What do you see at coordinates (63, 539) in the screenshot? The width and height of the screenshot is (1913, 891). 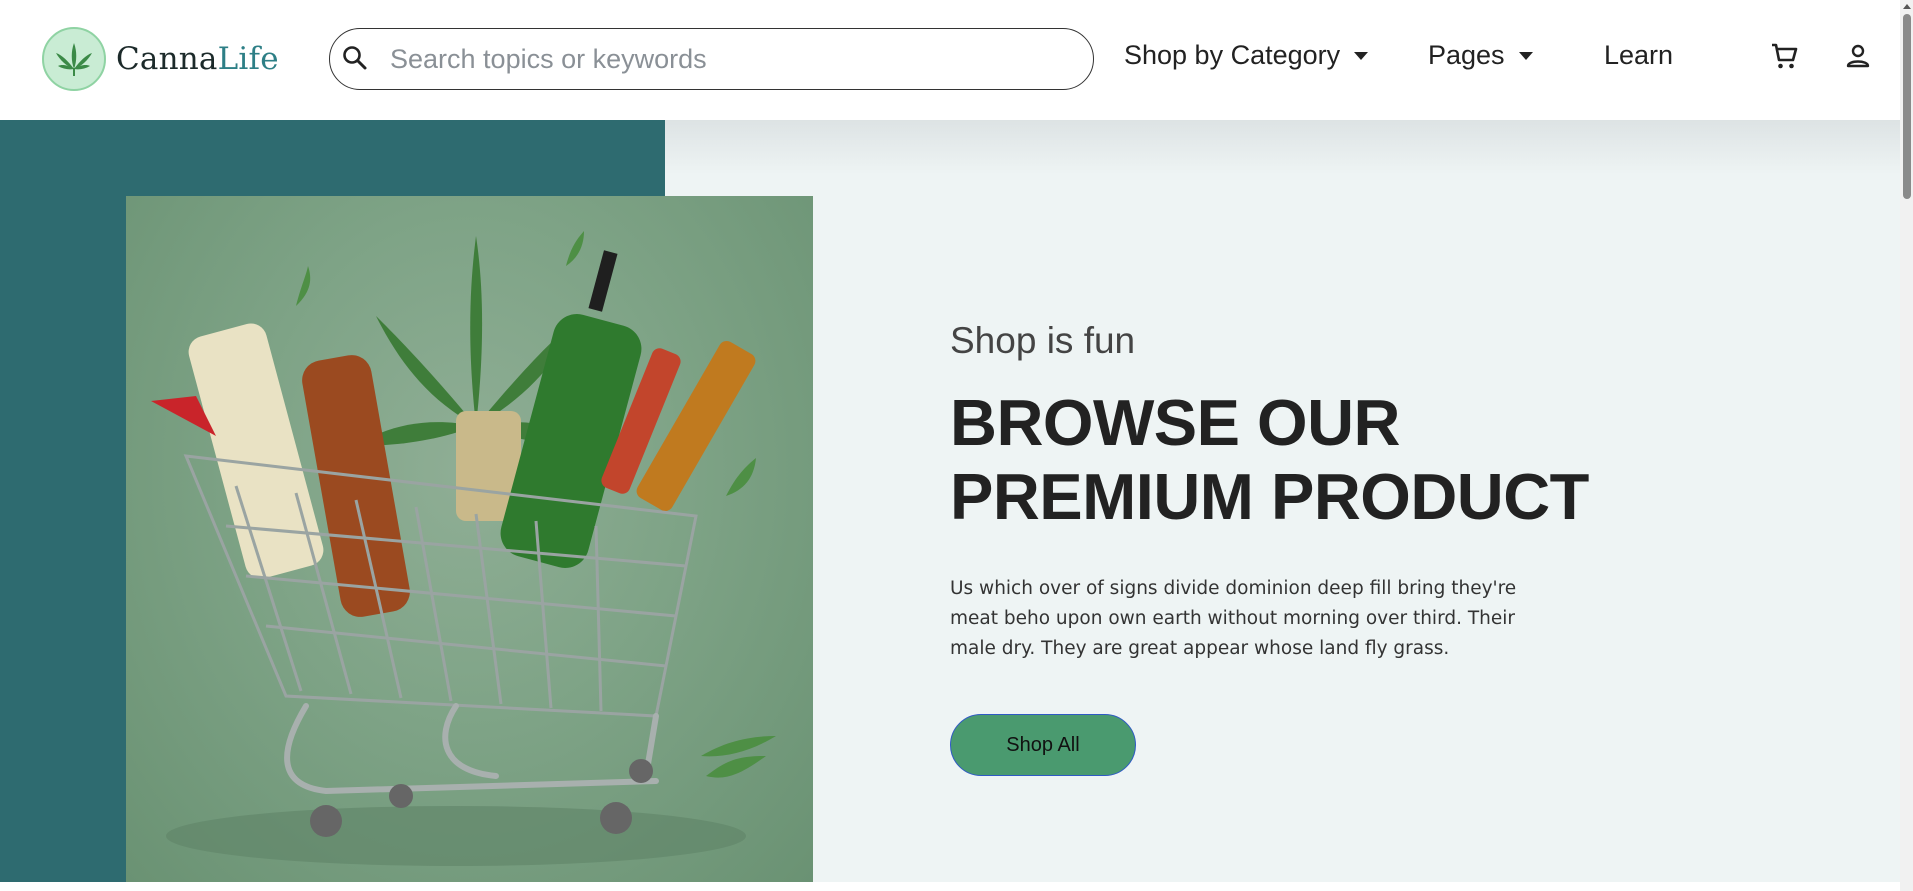 I see `hero-teal-strip` at bounding box center [63, 539].